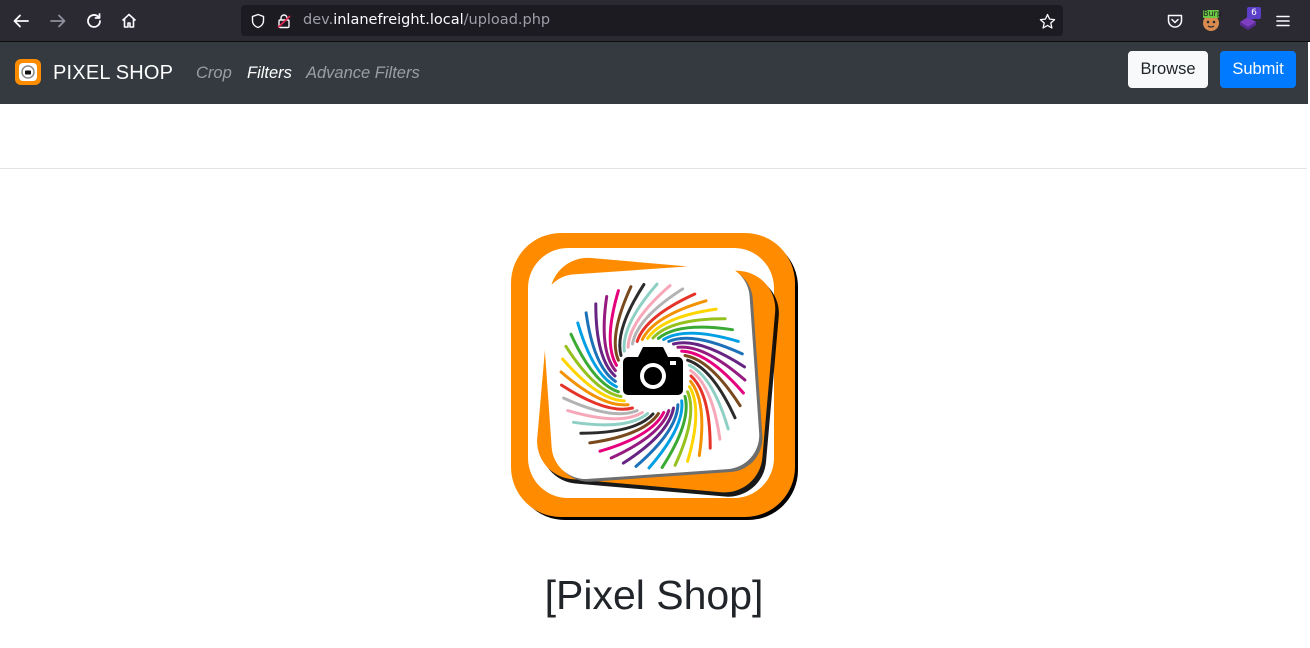 This screenshot has width=1310, height=648. What do you see at coordinates (284, 21) in the screenshot?
I see `lock-icon` at bounding box center [284, 21].